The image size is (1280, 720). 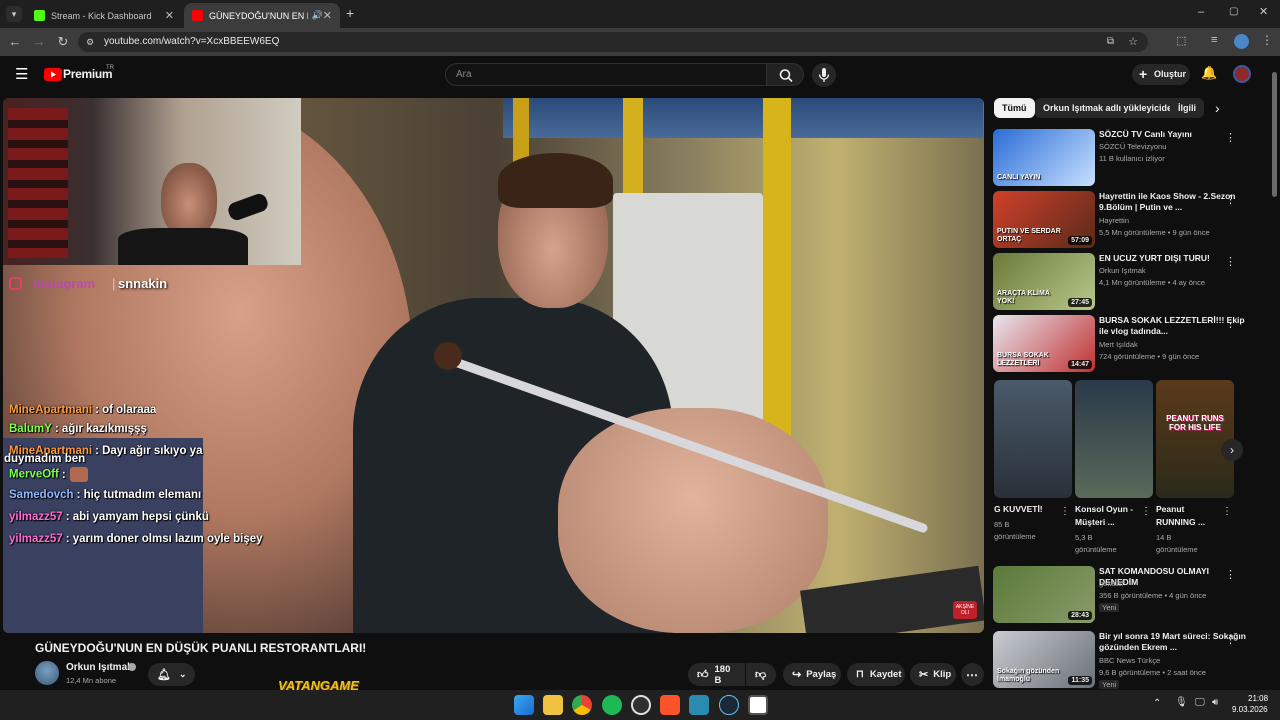 What do you see at coordinates (965, 610) in the screenshot?
I see `video-corner-logo: AKŞİNE OLI` at bounding box center [965, 610].